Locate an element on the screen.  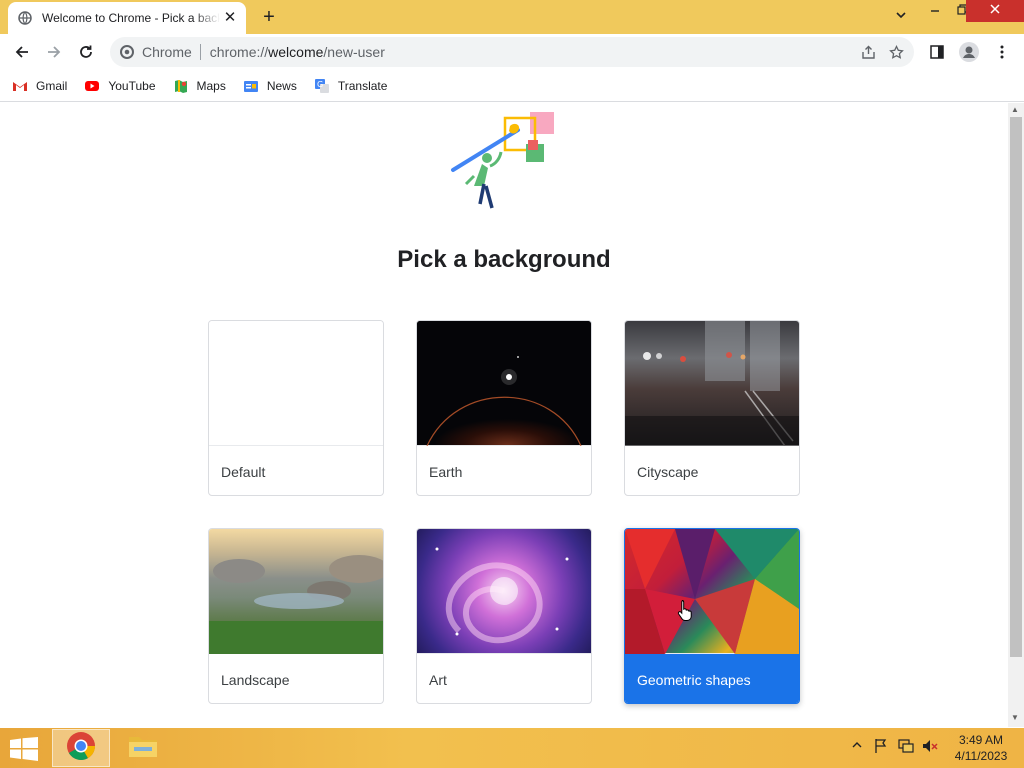
chrome-logo-icon is located at coordinates (127, 52).